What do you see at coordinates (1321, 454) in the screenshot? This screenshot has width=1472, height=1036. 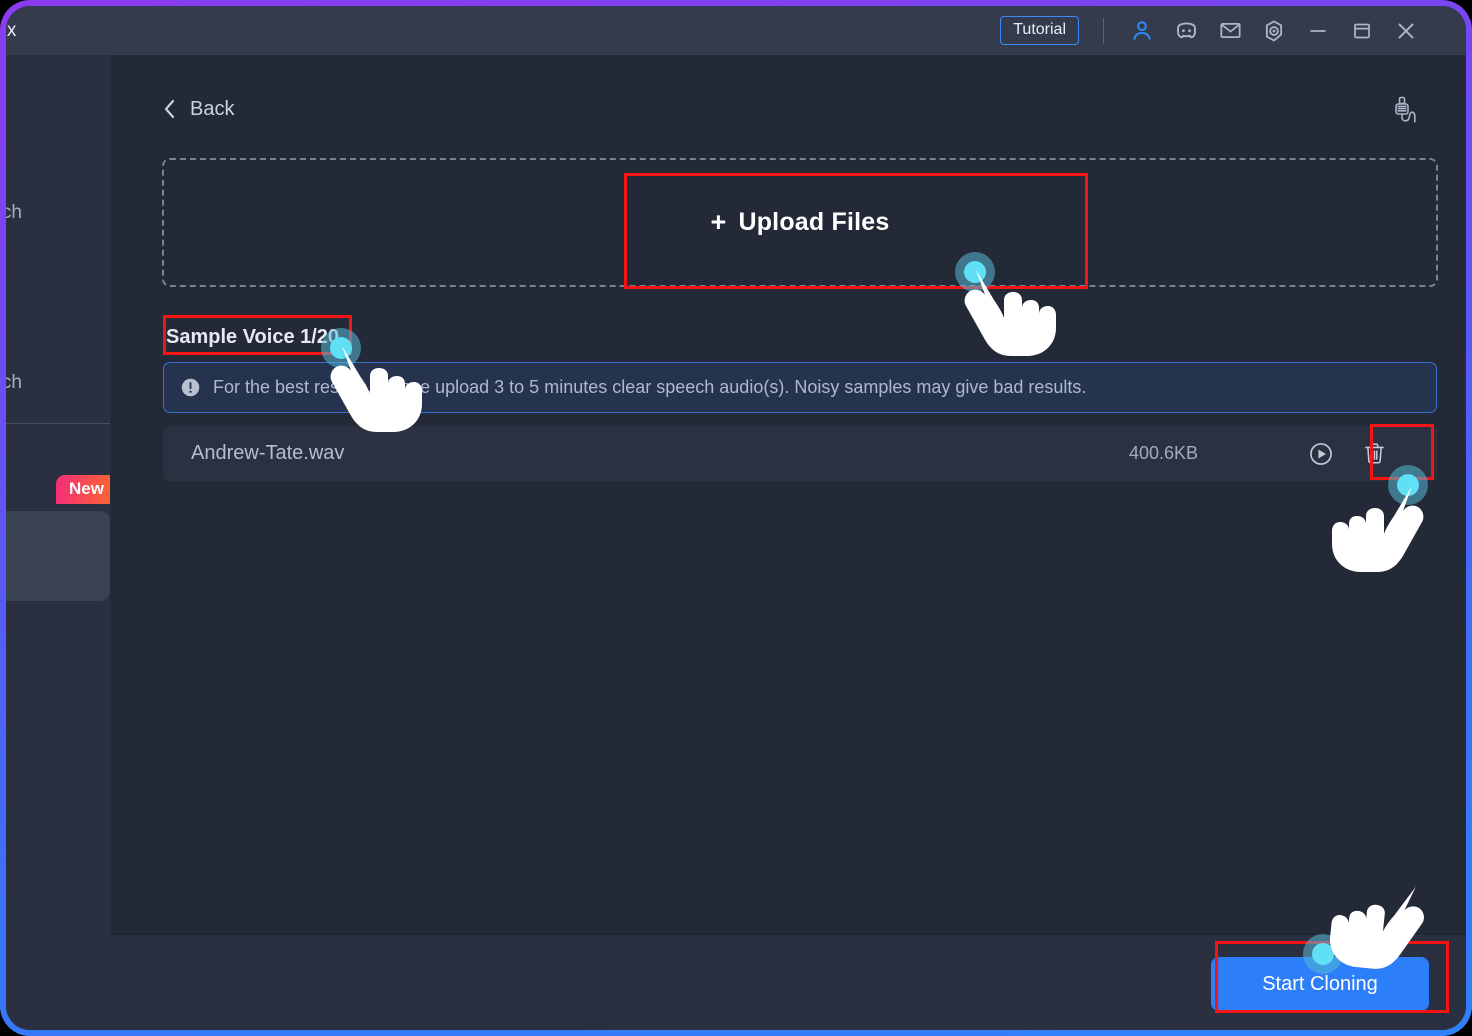 I see `play-circle-icon` at bounding box center [1321, 454].